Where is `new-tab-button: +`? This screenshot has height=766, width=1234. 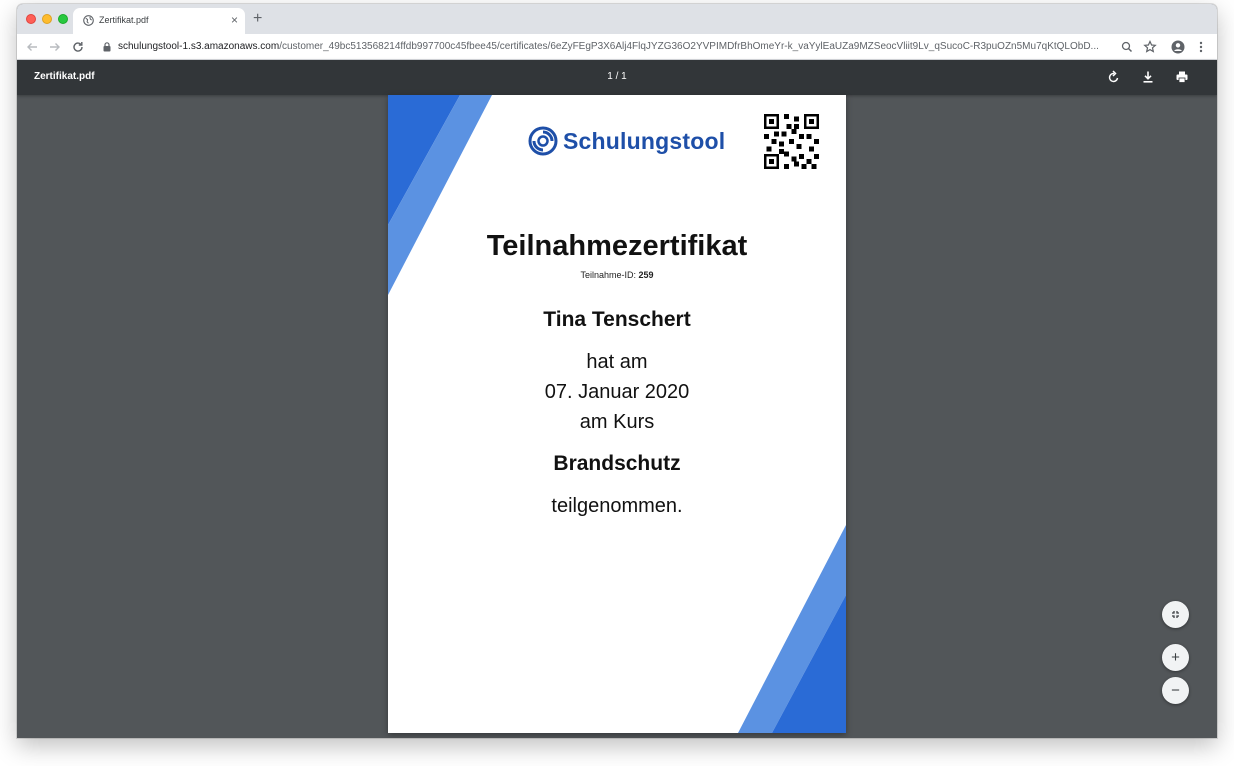 new-tab-button: + is located at coordinates (257, 19).